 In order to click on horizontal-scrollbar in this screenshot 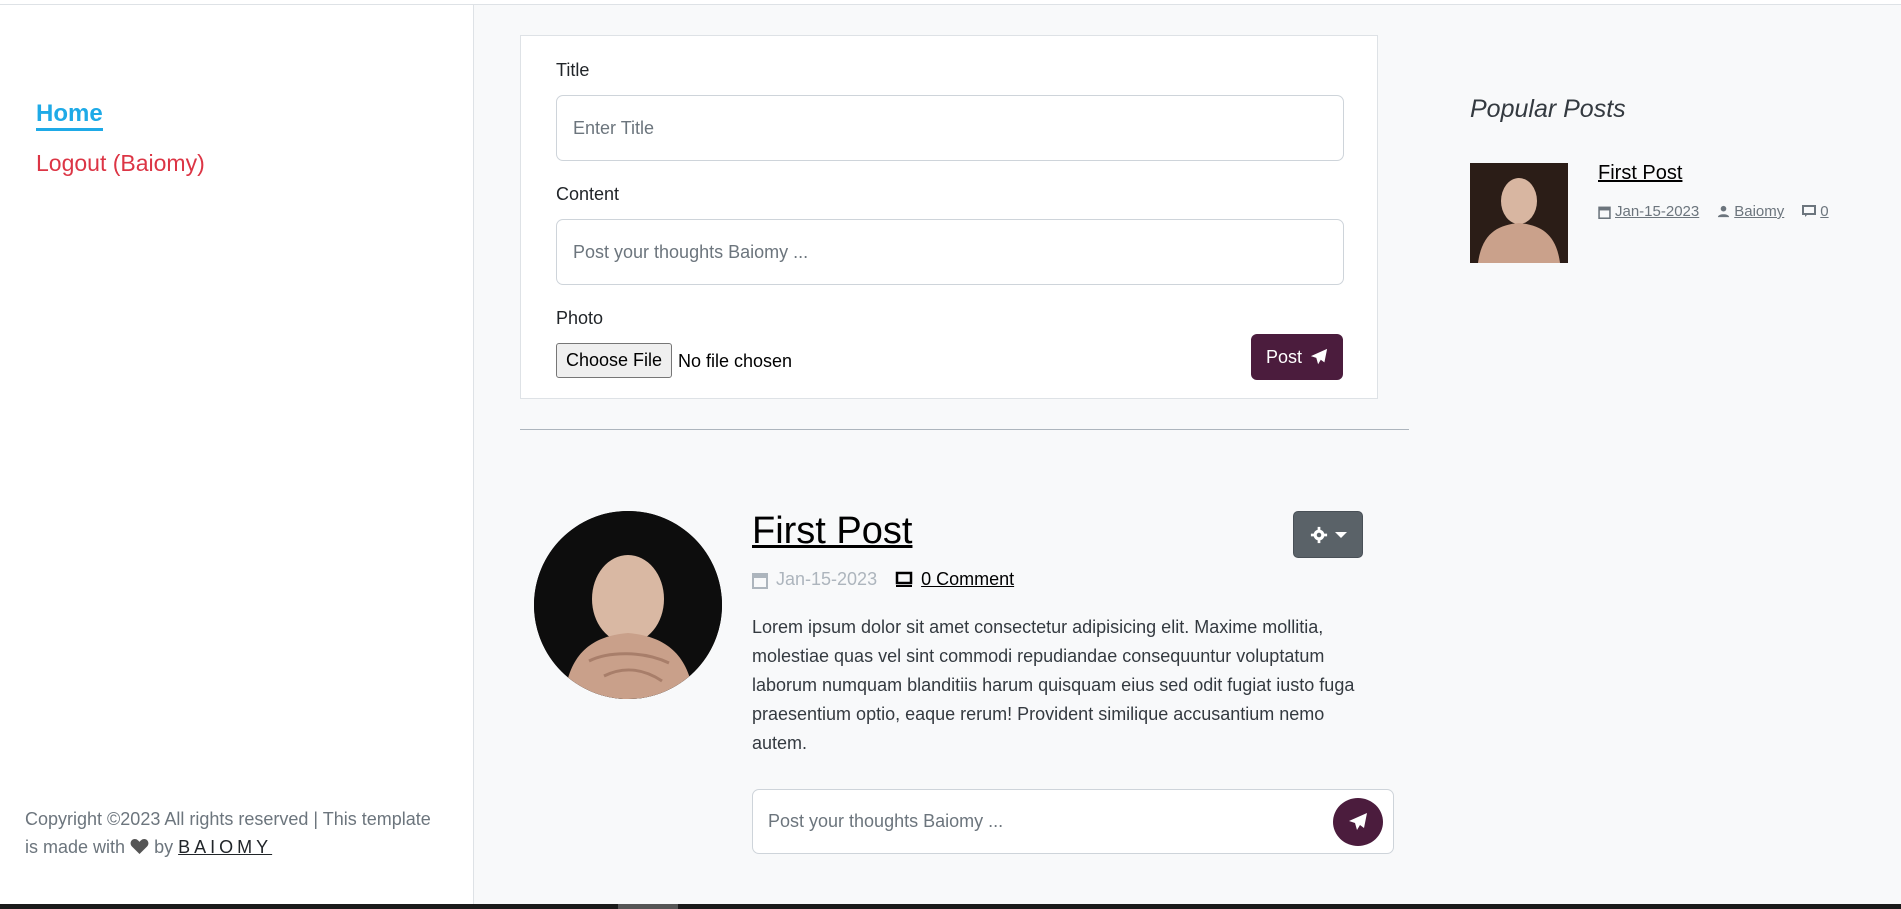, I will do `click(950, 906)`.